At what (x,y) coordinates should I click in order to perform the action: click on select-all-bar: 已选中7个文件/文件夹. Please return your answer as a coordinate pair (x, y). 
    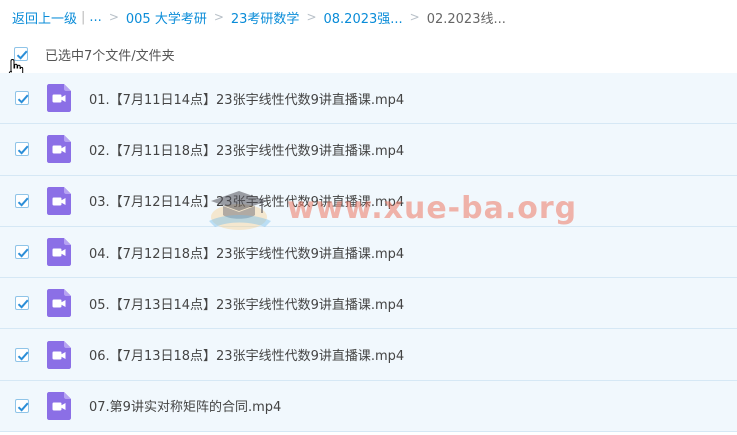
    Looking at the image, I should click on (368, 54).